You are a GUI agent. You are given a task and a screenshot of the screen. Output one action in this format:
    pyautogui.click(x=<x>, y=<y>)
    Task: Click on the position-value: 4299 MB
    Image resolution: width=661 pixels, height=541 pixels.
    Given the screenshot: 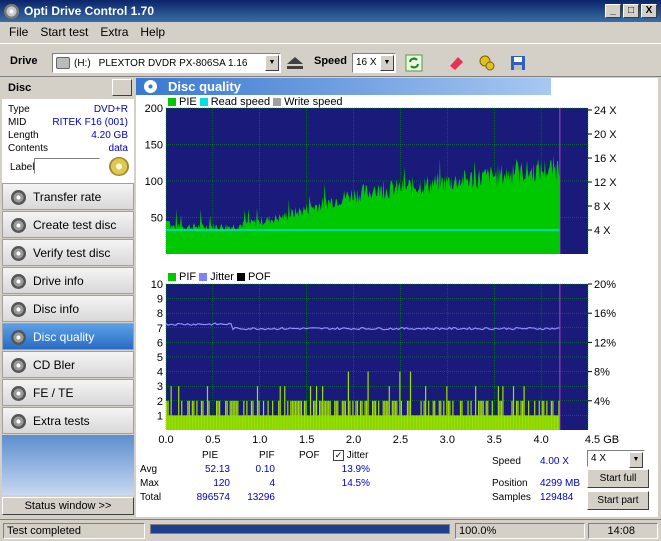 What is the action you would take?
    pyautogui.click(x=560, y=483)
    